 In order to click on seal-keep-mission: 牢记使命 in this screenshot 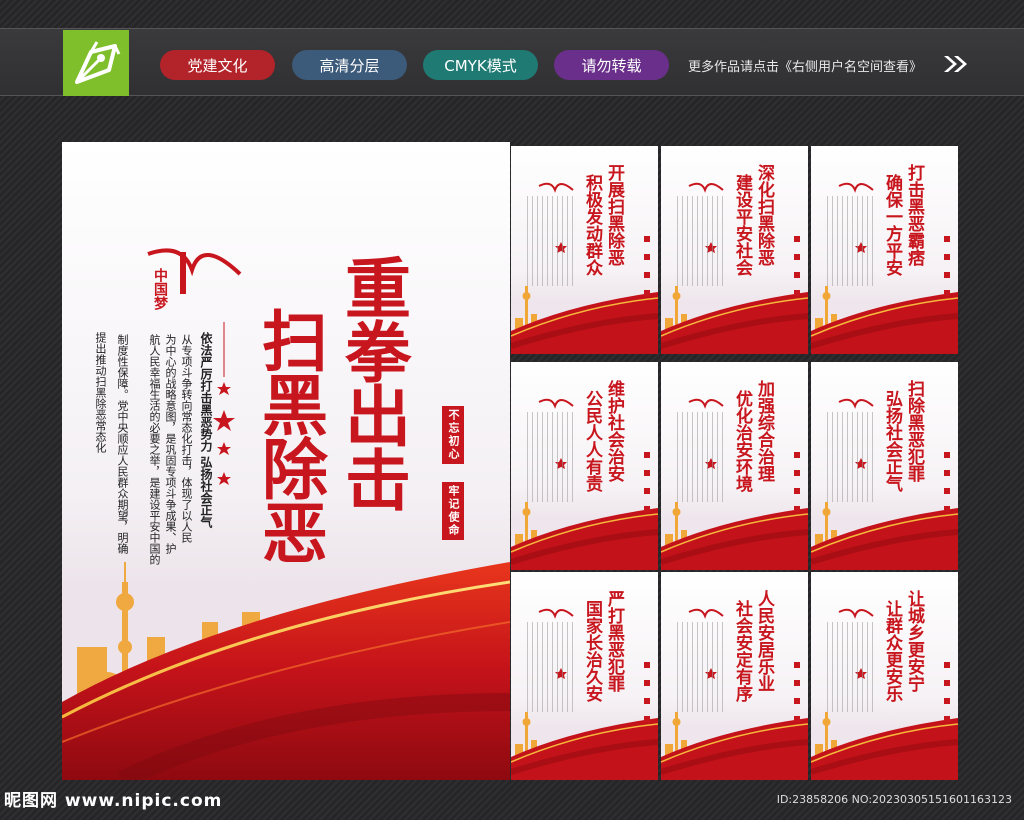, I will do `click(453, 511)`.